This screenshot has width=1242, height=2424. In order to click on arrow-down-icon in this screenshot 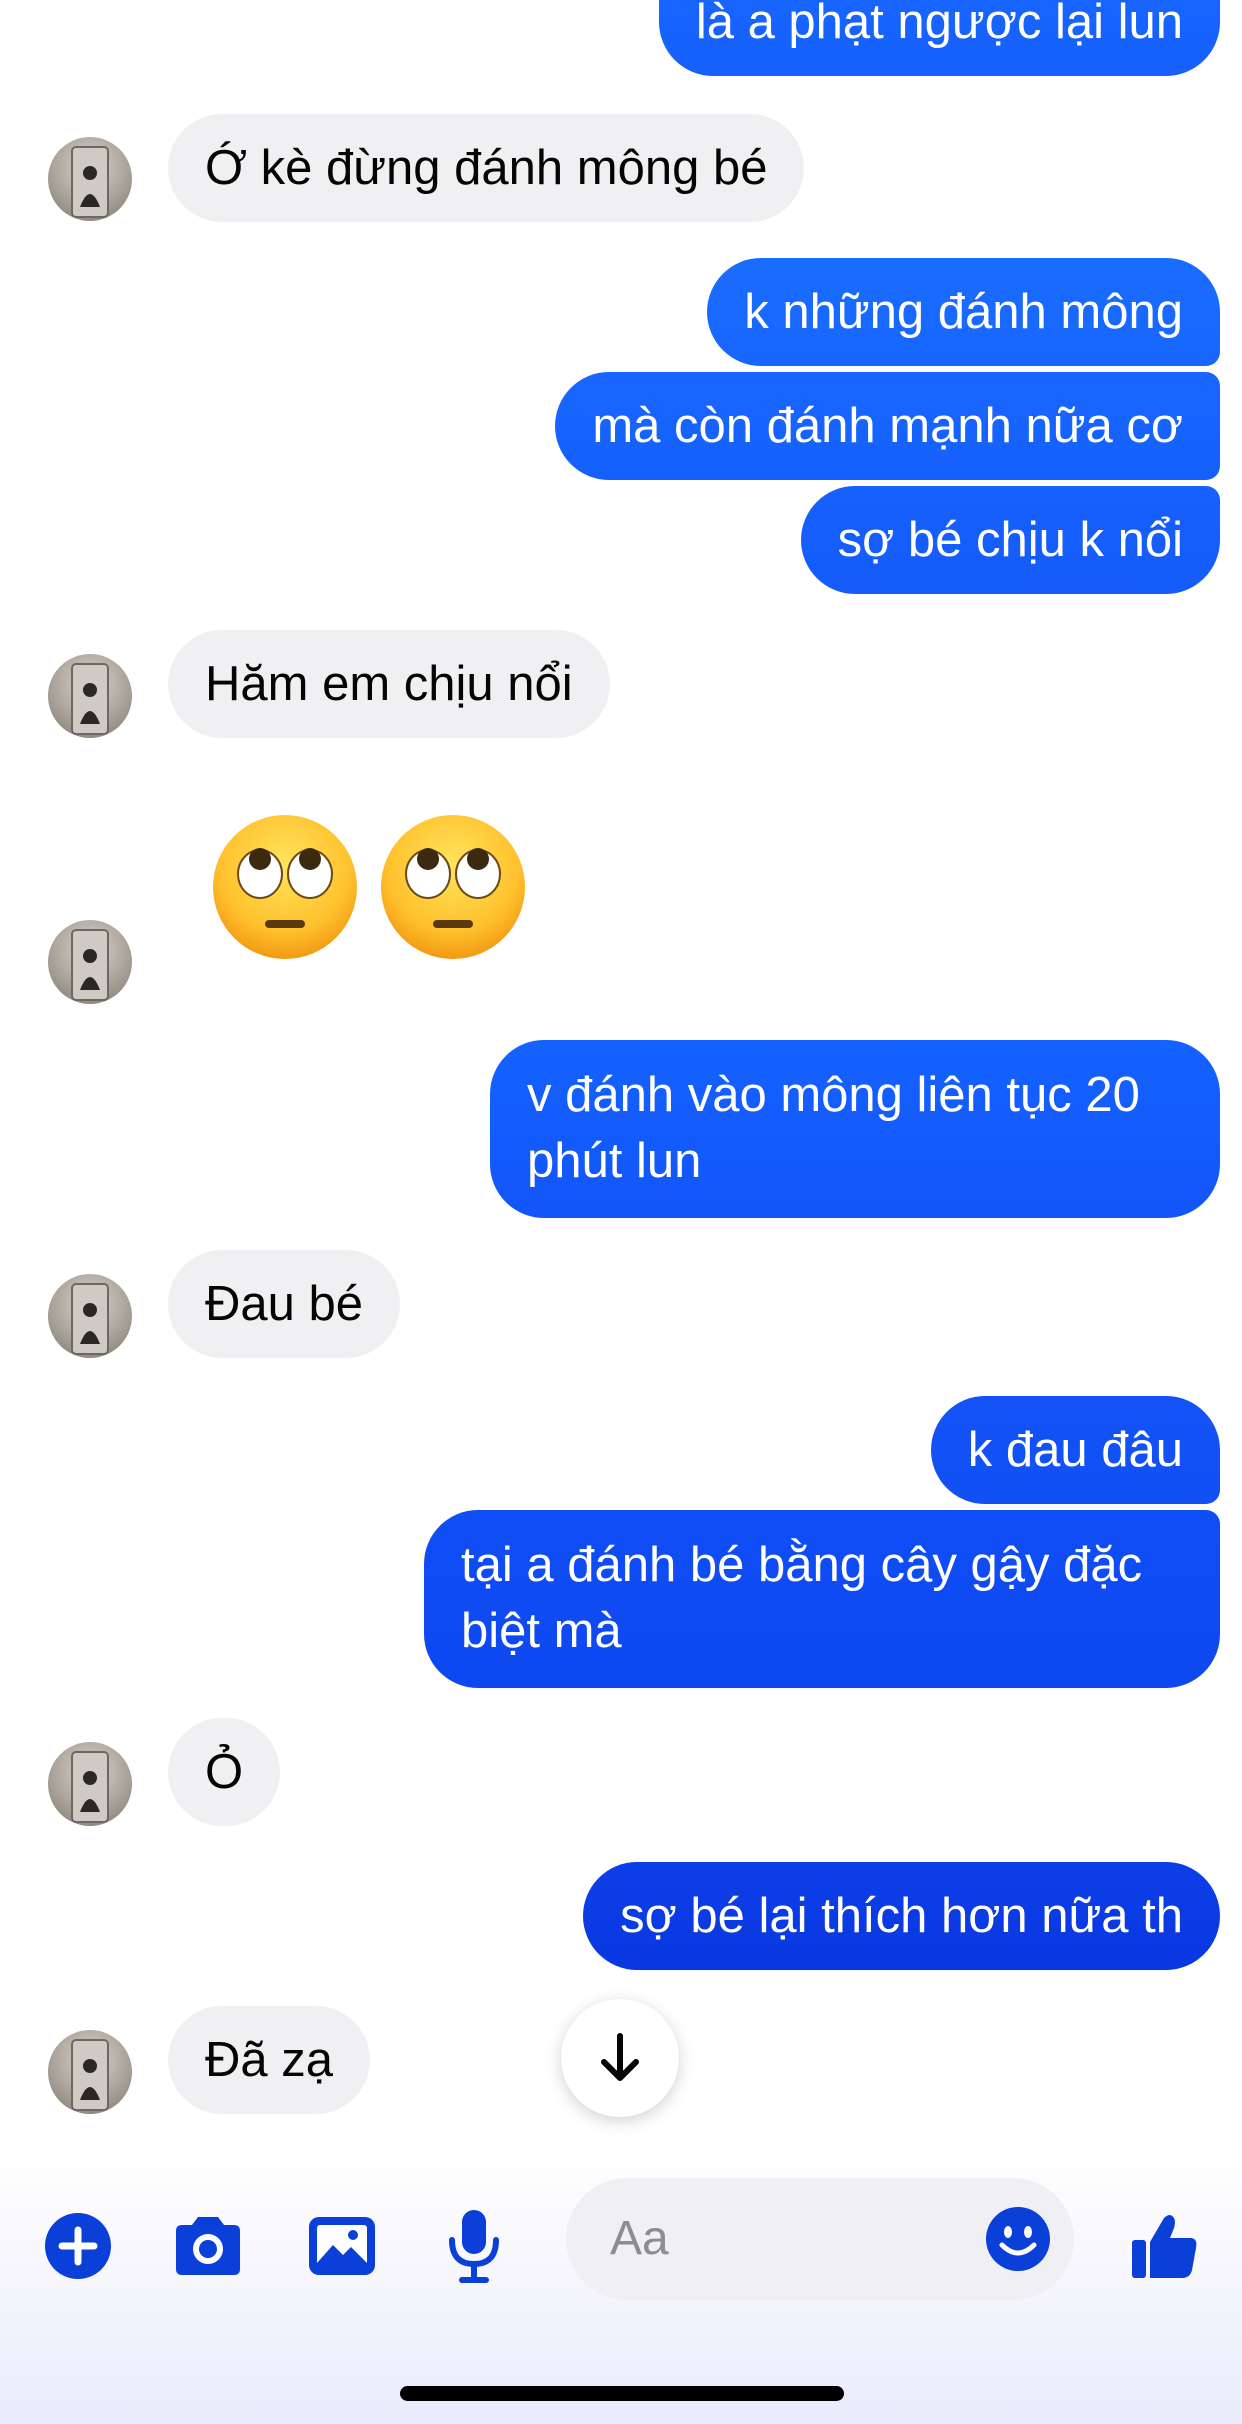, I will do `click(620, 2057)`.